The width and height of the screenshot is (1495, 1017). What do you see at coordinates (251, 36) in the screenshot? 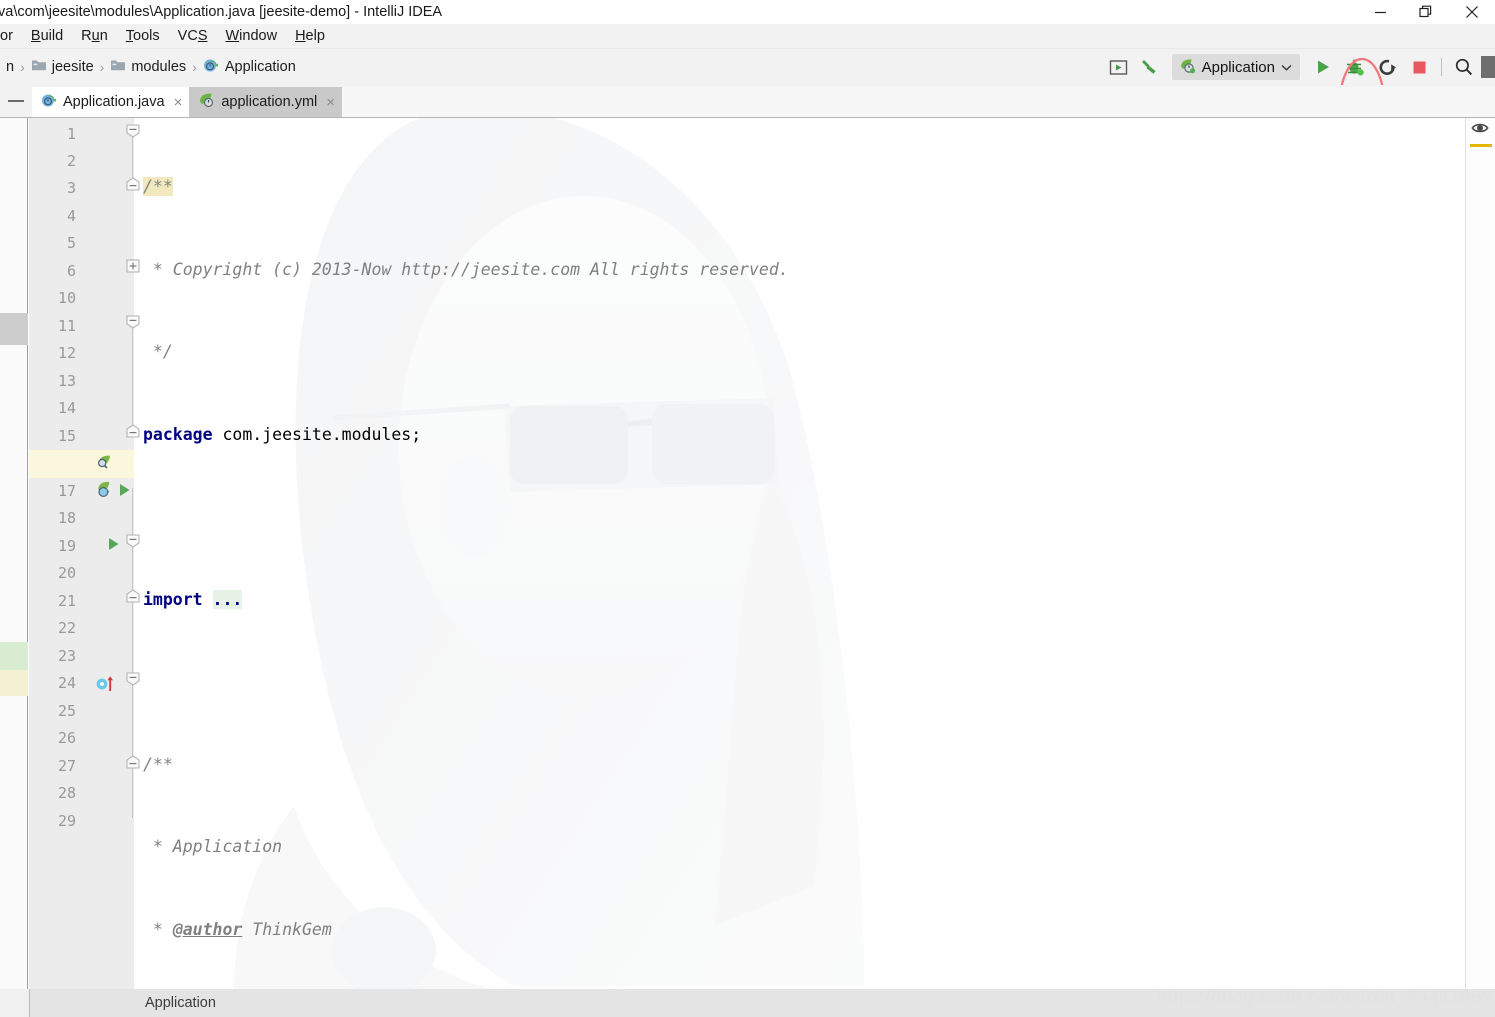
I see `menu-item-window: Window` at bounding box center [251, 36].